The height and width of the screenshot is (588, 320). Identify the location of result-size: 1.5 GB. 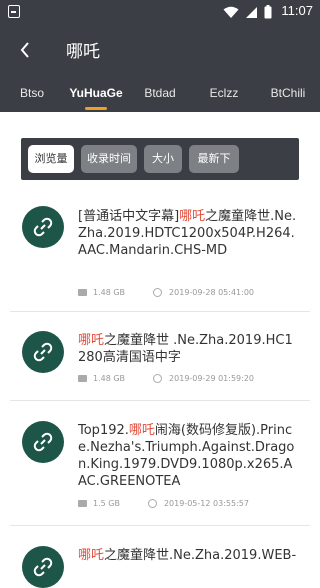
(106, 503).